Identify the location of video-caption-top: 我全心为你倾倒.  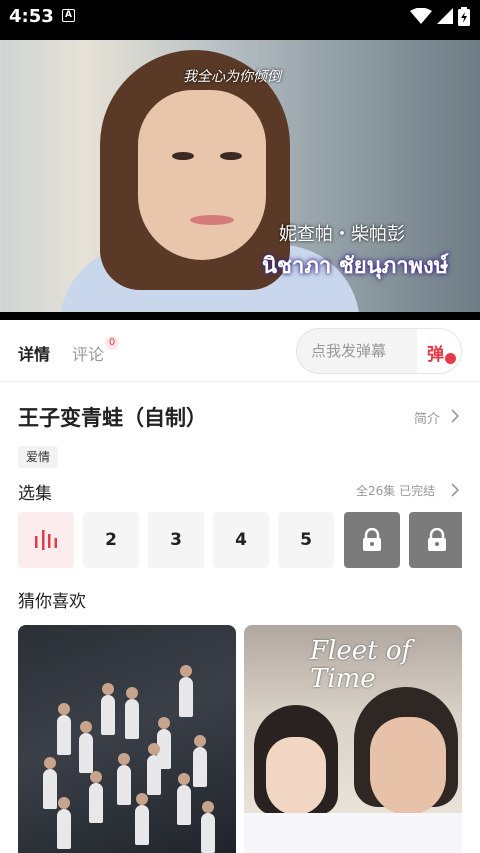
(232, 77).